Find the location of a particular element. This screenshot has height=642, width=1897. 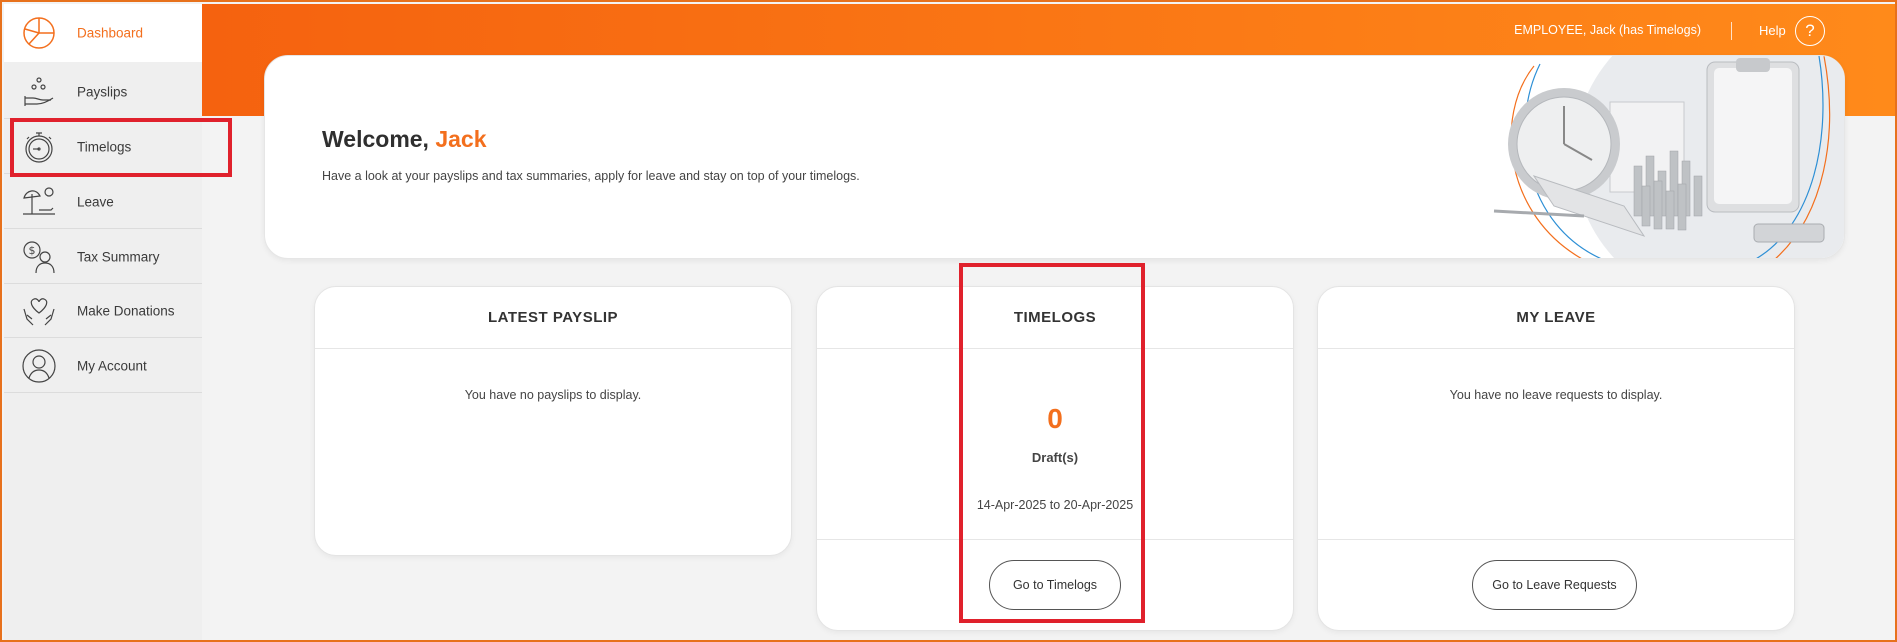

go-to-leave-requests-button: Go to Leave Requests is located at coordinates (1554, 585).